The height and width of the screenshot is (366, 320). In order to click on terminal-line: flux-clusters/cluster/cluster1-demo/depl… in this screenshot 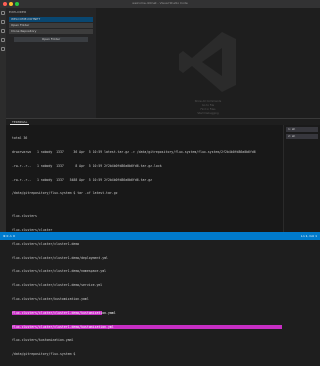, I will do `click(60, 257)`.